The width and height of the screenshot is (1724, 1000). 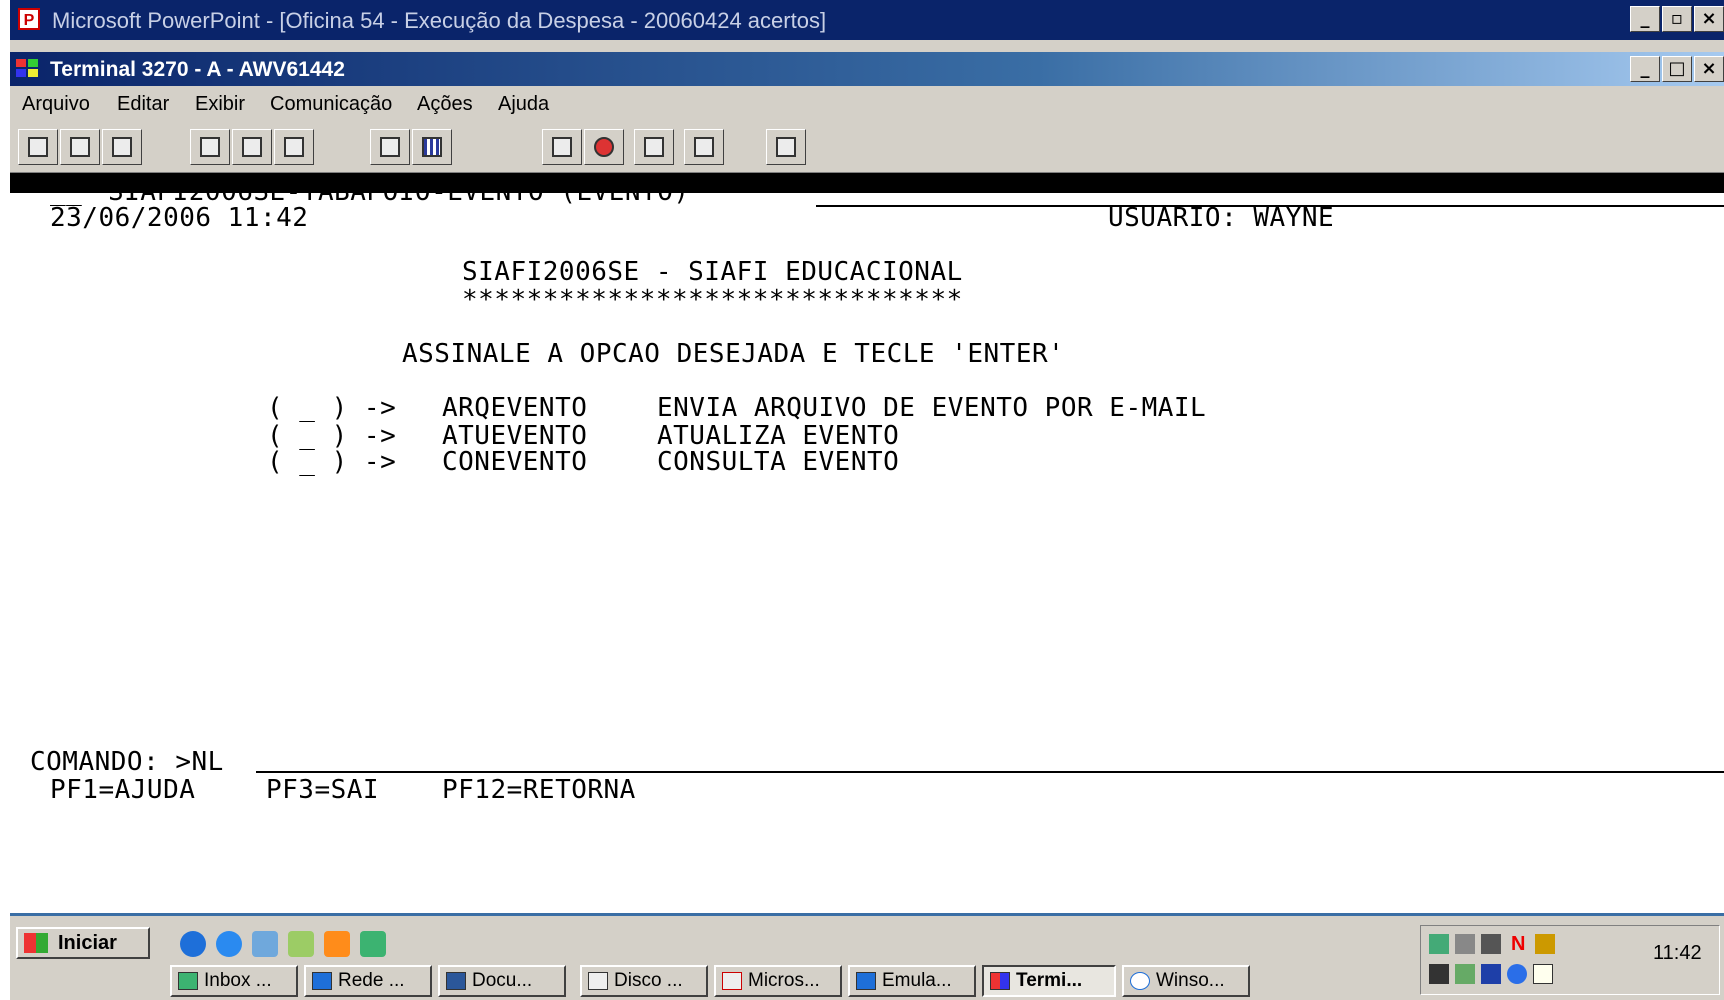 I want to click on terminal-close-button: ×, so click(x=1709, y=69).